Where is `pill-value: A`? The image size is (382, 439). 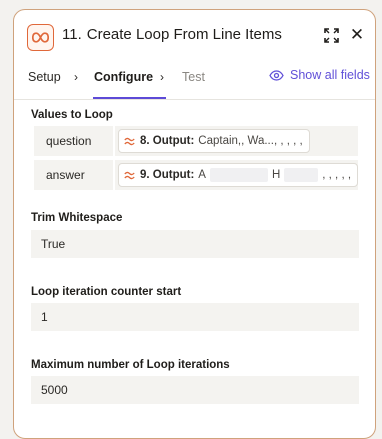
pill-value: A is located at coordinates (202, 175).